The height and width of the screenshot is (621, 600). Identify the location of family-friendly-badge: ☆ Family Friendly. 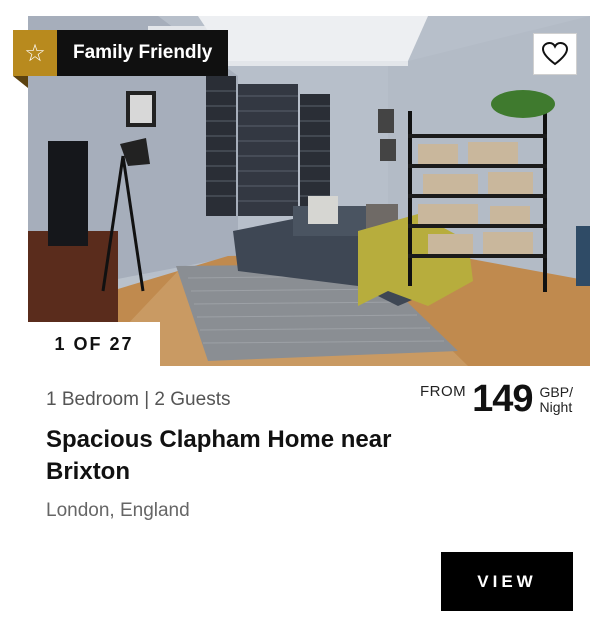
(121, 53).